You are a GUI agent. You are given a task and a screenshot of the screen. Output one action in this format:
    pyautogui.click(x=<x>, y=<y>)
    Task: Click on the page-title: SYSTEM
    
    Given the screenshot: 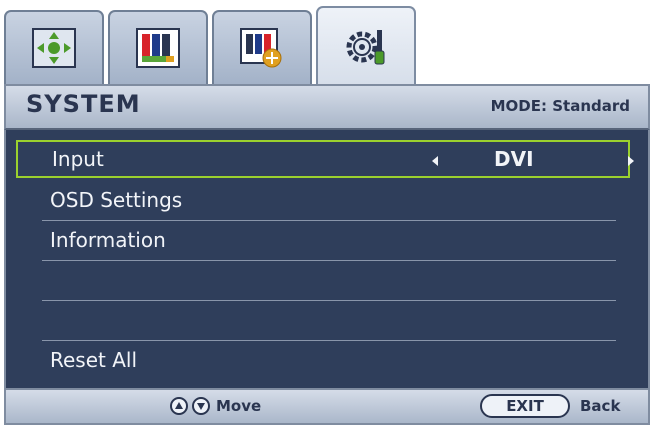 What is the action you would take?
    pyautogui.click(x=83, y=104)
    